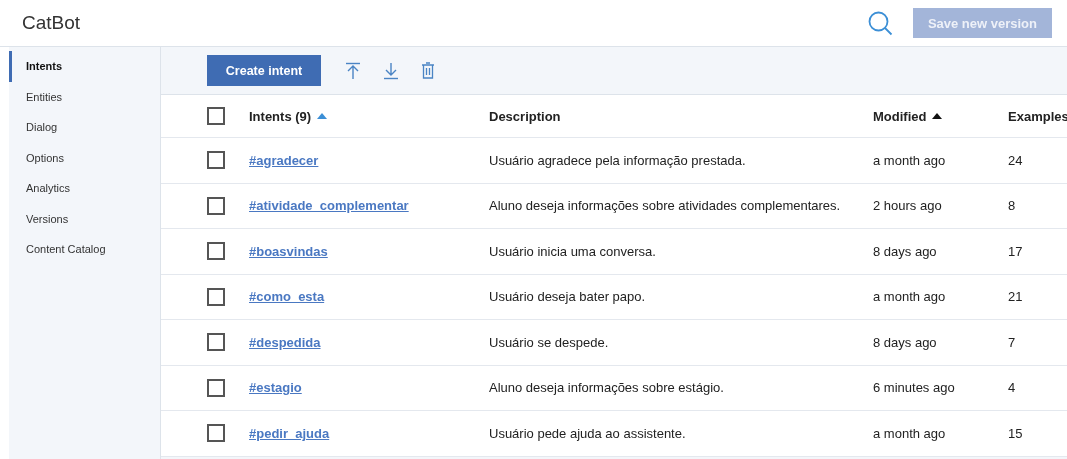 The height and width of the screenshot is (459, 1067). I want to click on column-header: Modified, so click(900, 116).